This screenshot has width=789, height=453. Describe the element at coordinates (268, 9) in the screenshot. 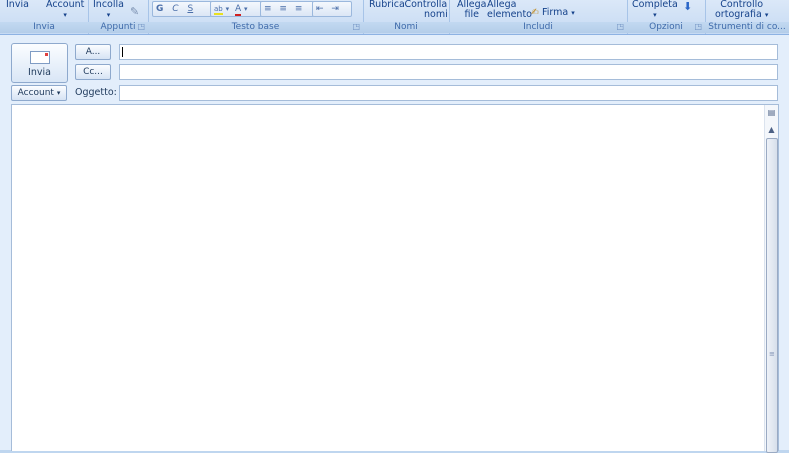

I see `align-left-icon: ≡` at that location.